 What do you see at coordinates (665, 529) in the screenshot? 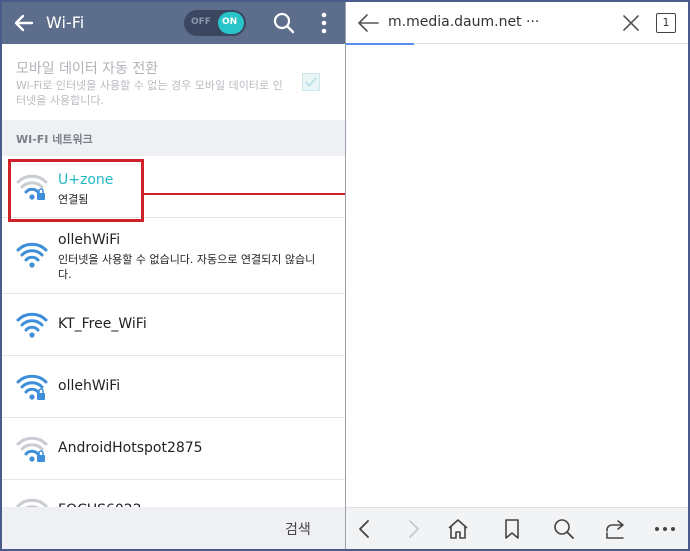
I see `more-options-icon` at bounding box center [665, 529].